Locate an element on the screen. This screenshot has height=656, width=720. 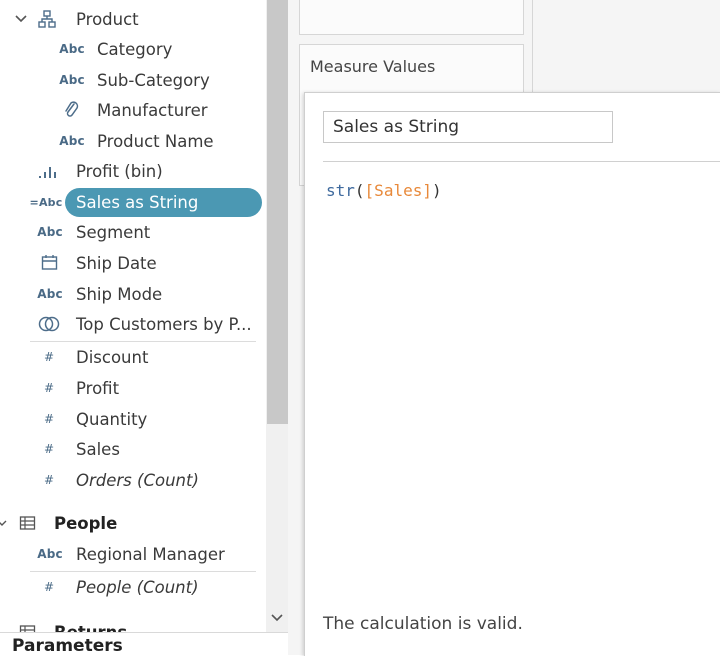
hierarchy-icon is located at coordinates (47, 19).